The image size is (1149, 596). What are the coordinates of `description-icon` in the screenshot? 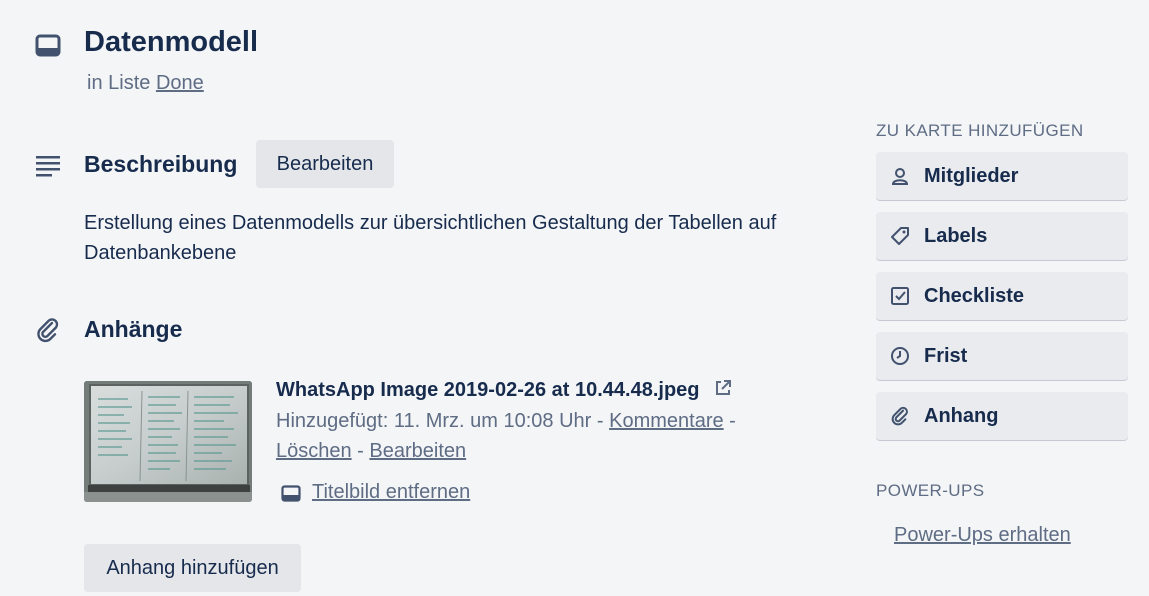 It's located at (48, 165).